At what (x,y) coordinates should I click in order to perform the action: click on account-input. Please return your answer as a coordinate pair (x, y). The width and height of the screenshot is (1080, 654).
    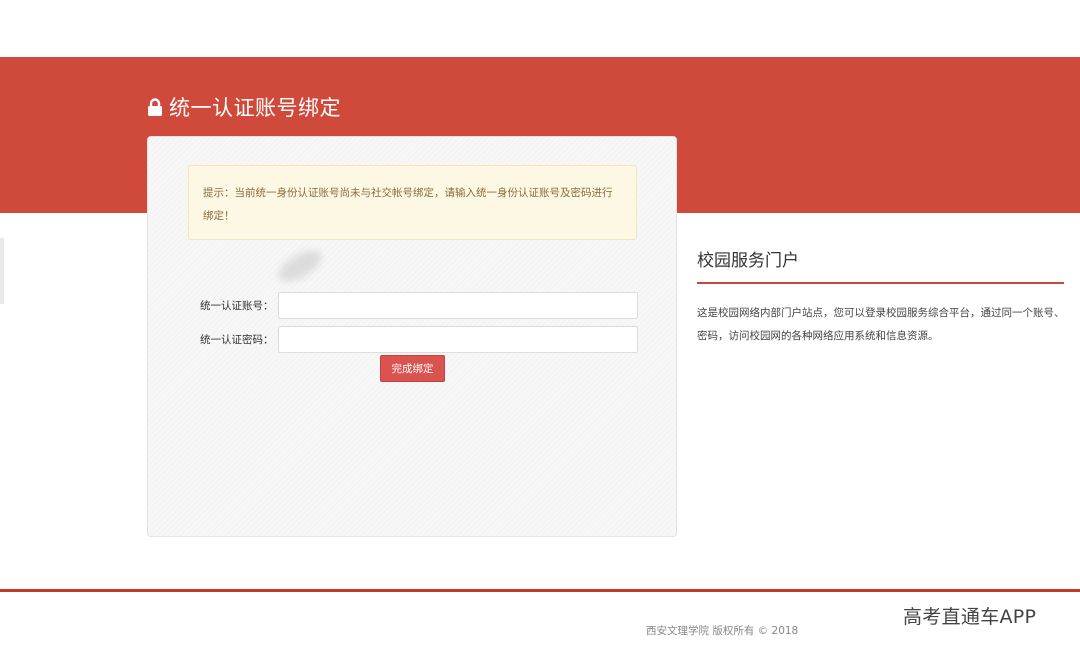
    Looking at the image, I should click on (458, 305).